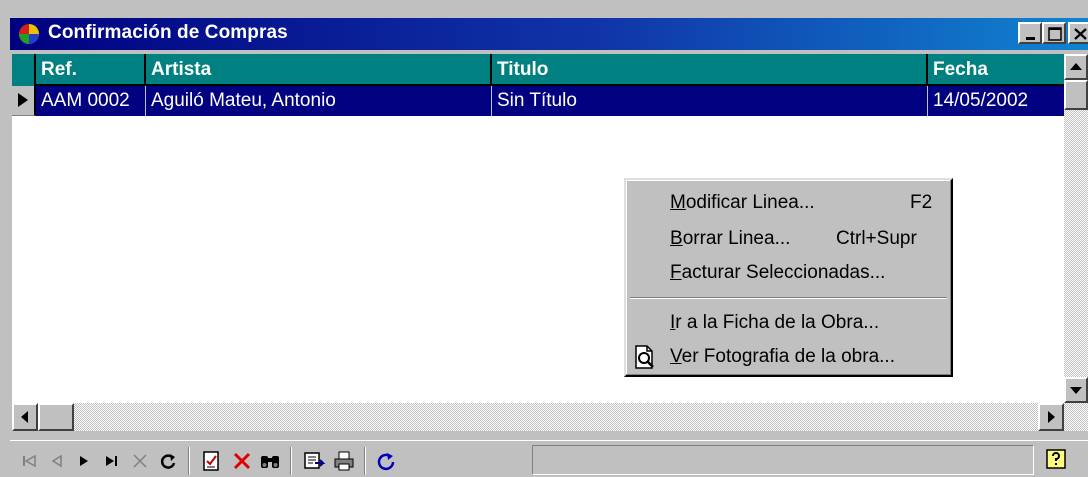 This screenshot has width=1088, height=477. Describe the element at coordinates (676, 238) in the screenshot. I see `menu-mnemonic: B` at that location.